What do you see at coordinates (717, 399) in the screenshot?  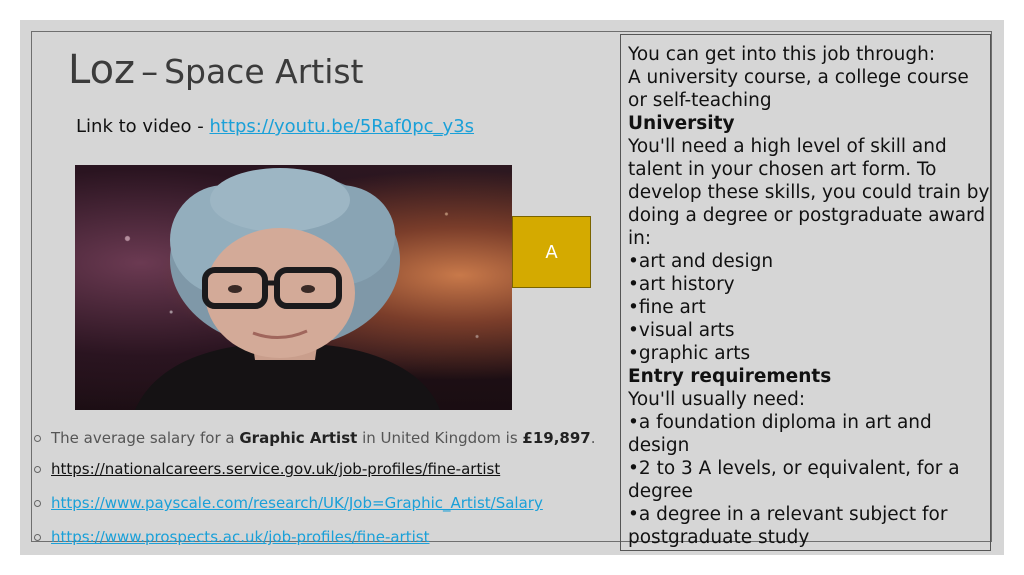 I see `info-line: You'll usually need:` at bounding box center [717, 399].